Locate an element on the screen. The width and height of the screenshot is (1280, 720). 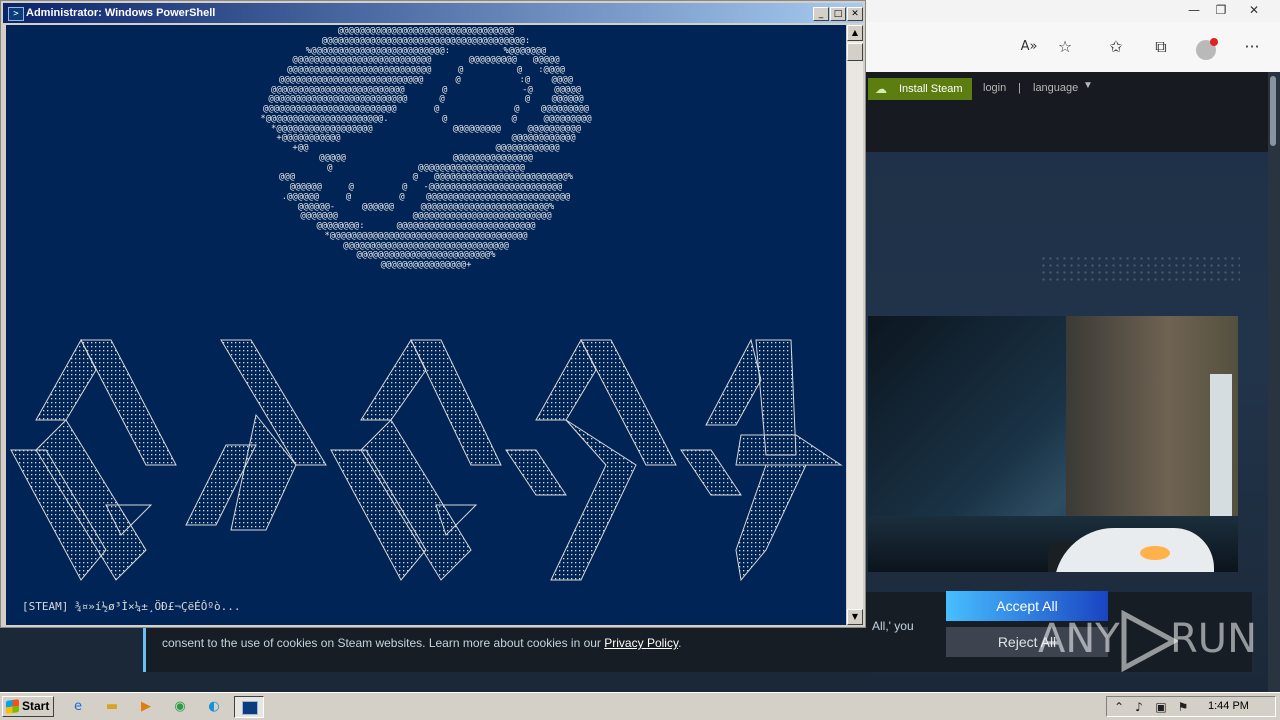
console-scroll-thumb is located at coordinates (855, 52).